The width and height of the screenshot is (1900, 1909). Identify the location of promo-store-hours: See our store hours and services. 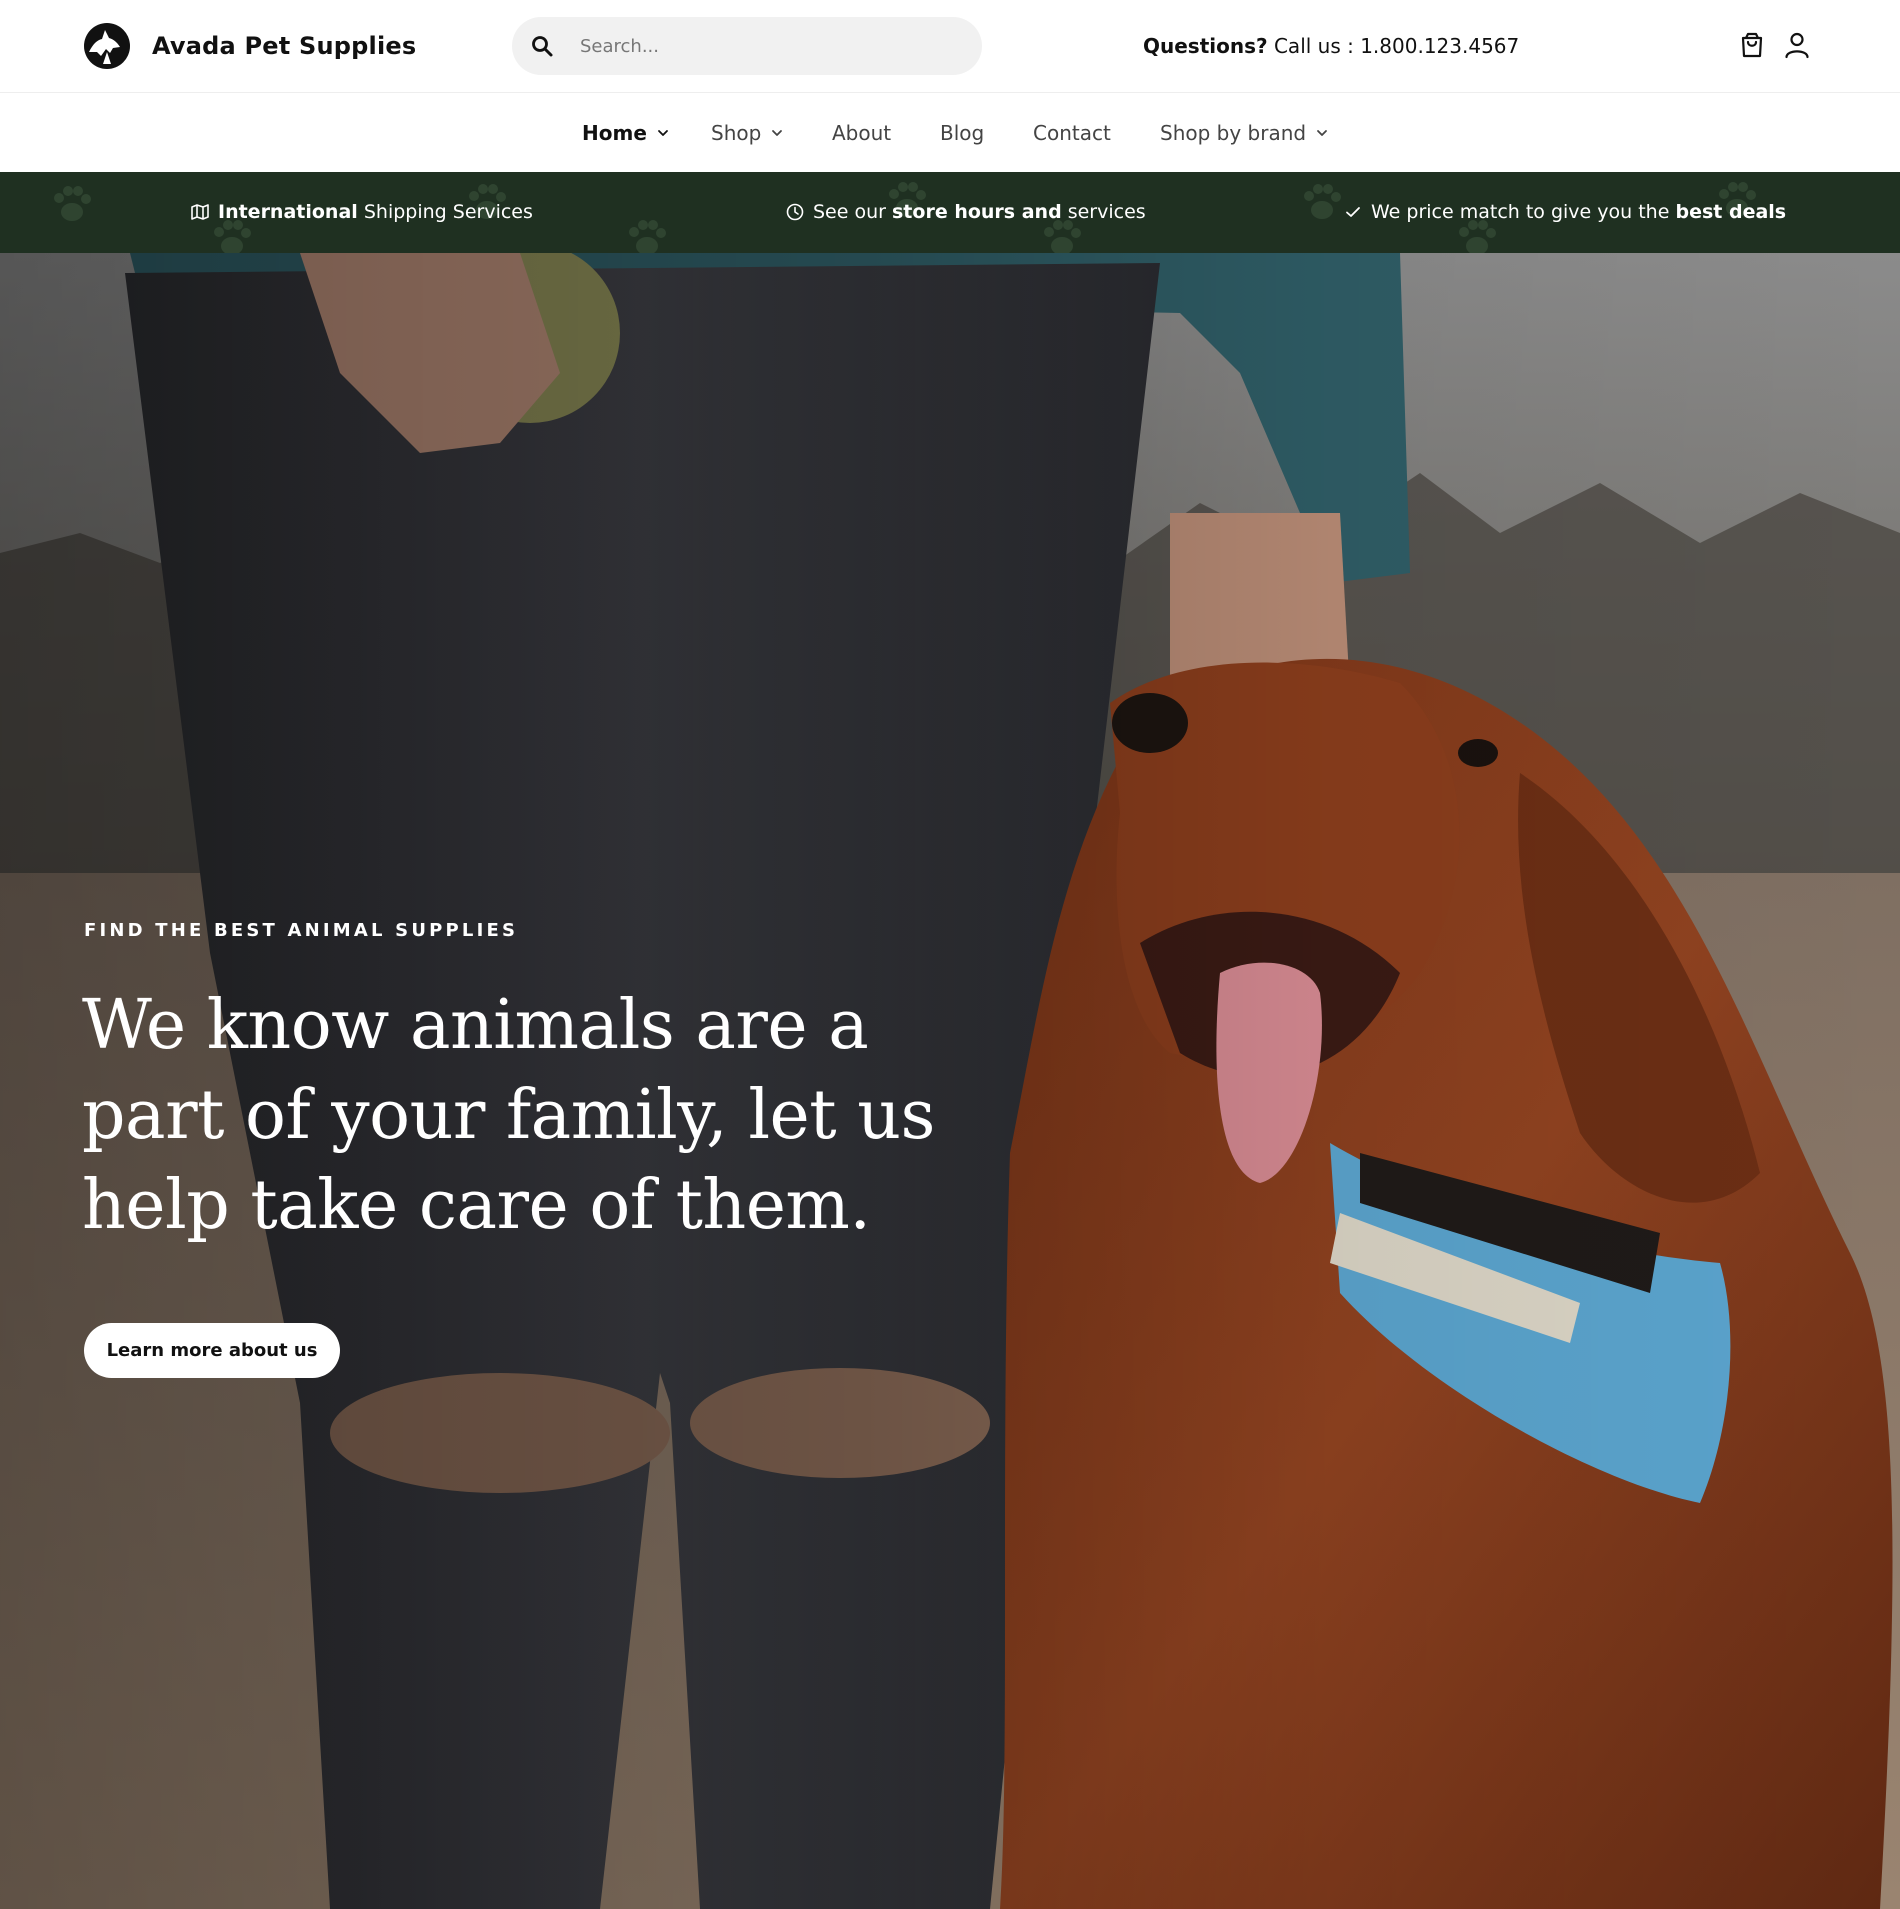
(965, 212).